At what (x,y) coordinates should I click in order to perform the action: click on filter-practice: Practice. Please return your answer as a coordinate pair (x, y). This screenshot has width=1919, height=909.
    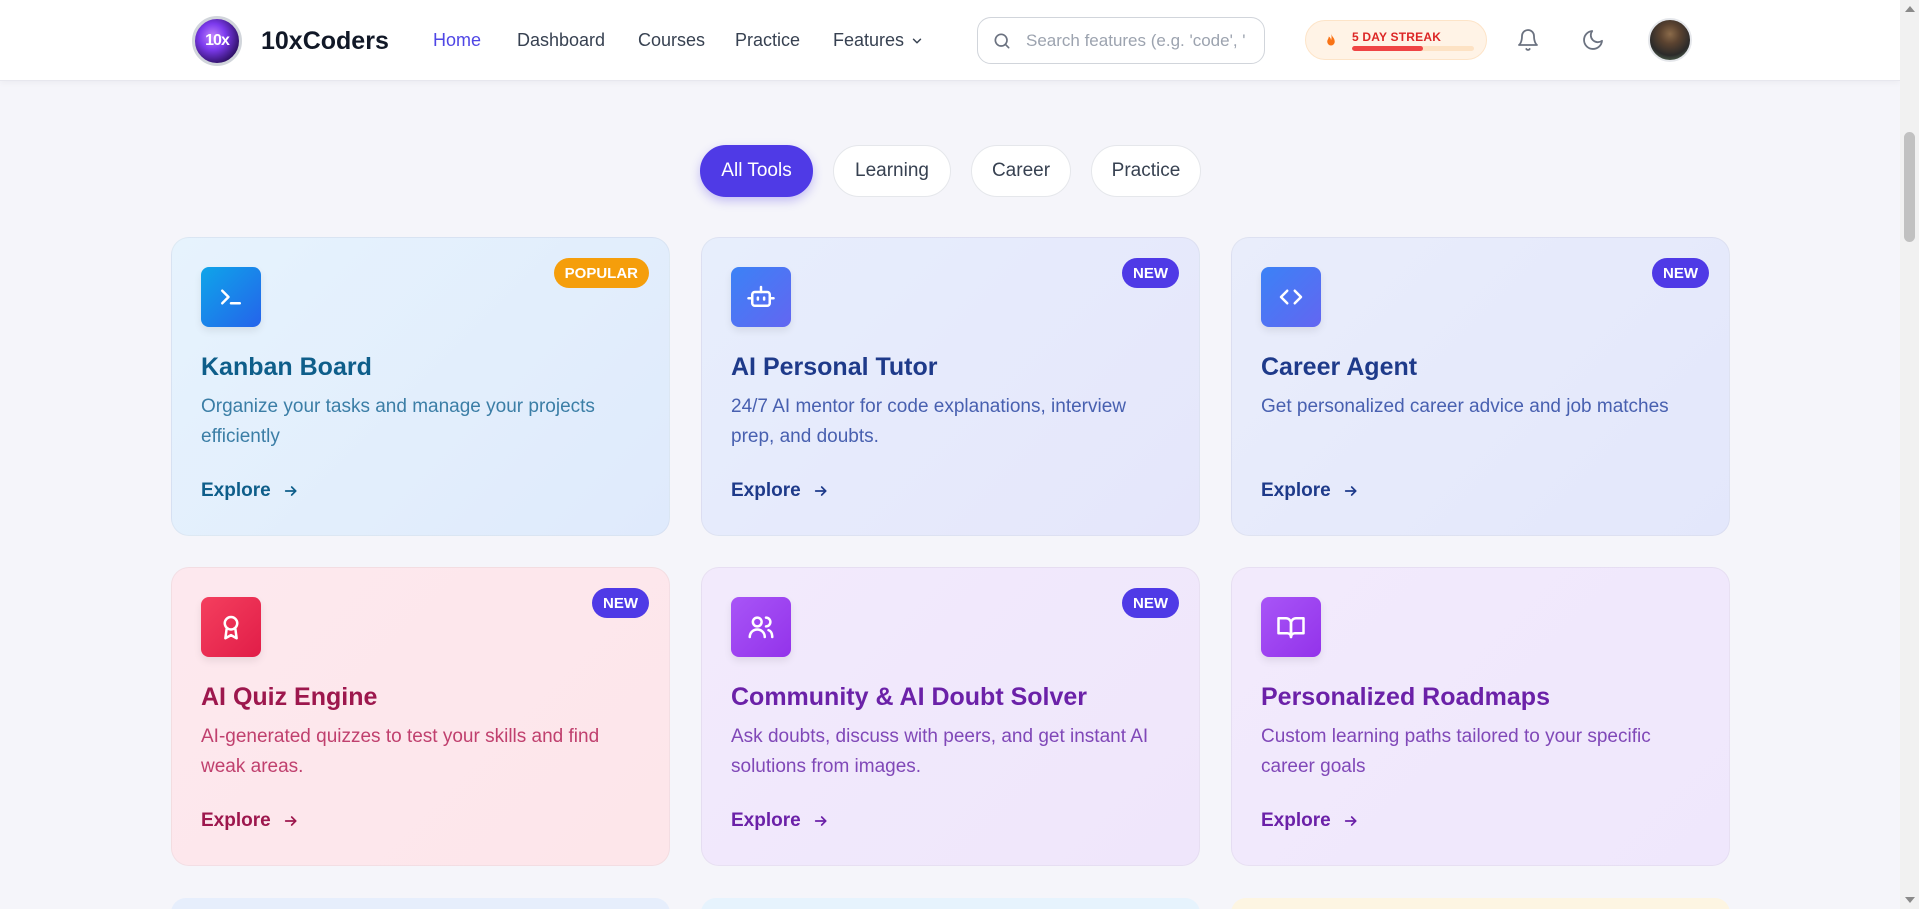
    Looking at the image, I should click on (1146, 171).